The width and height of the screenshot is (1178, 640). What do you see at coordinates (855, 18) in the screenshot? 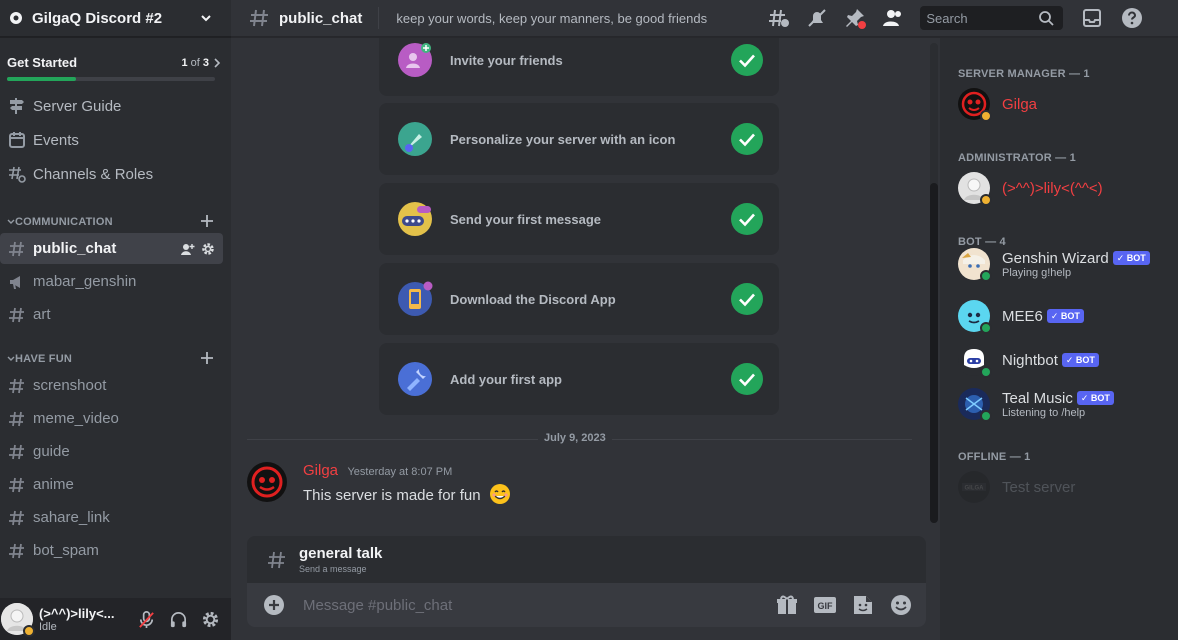
I see `pinned-messages-icon` at bounding box center [855, 18].